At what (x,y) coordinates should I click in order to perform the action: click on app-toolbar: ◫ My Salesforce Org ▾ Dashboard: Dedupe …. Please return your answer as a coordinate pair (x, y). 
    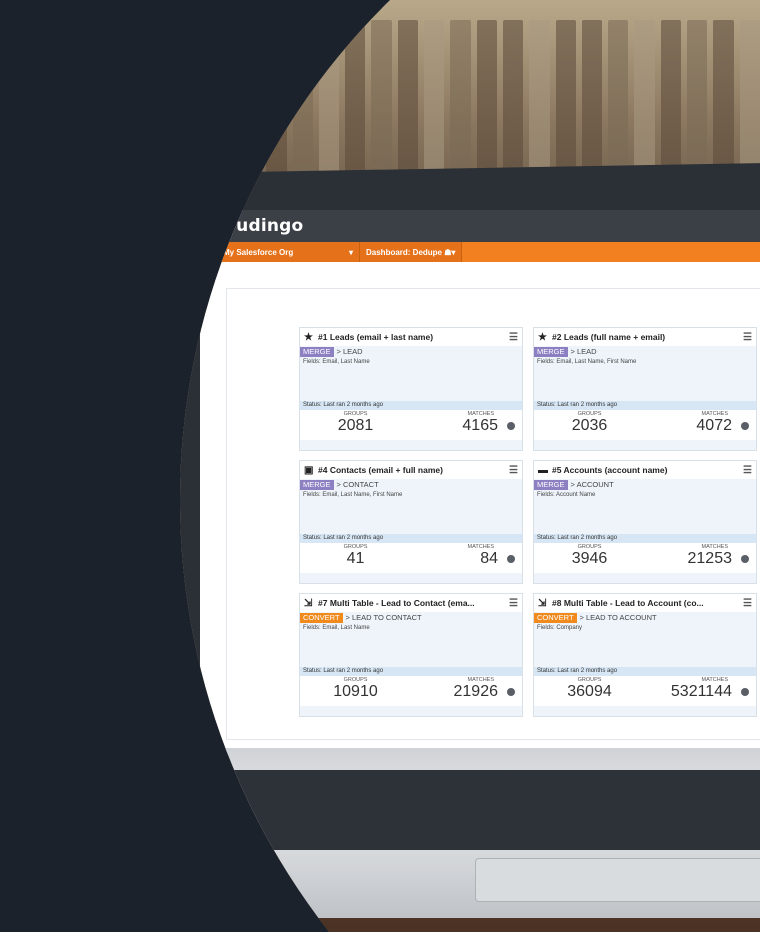
    Looking at the image, I should click on (480, 252).